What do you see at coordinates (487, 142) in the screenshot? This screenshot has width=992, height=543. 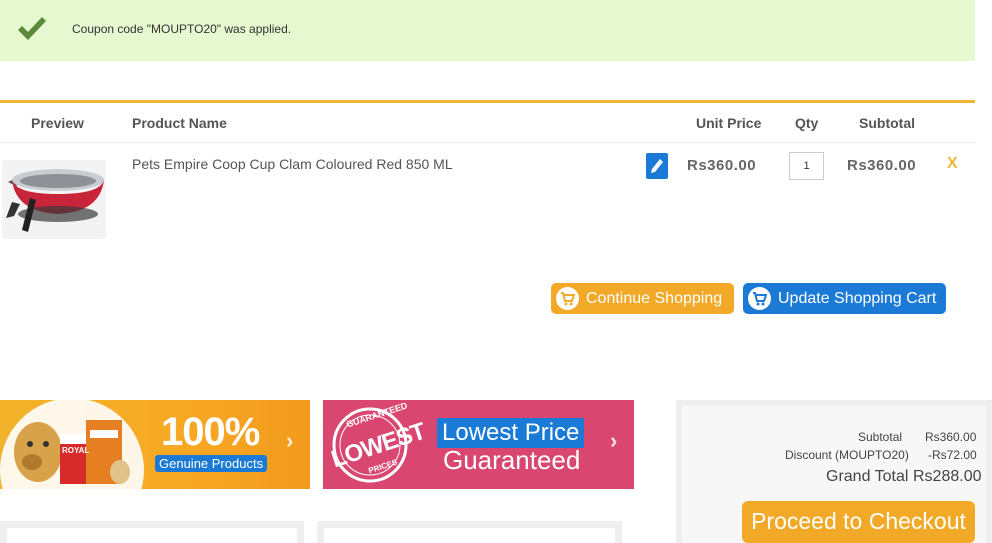 I see `header-divider` at bounding box center [487, 142].